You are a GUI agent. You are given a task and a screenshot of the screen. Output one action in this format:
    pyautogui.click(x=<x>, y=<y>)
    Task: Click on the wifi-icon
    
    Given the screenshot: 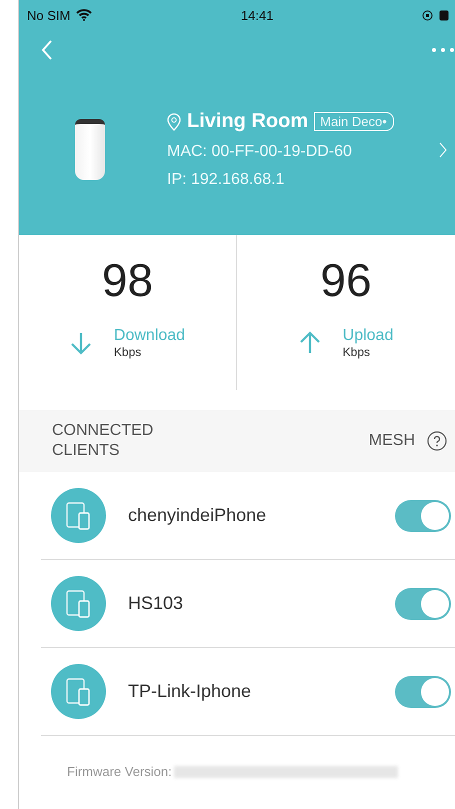 What is the action you would take?
    pyautogui.click(x=84, y=15)
    